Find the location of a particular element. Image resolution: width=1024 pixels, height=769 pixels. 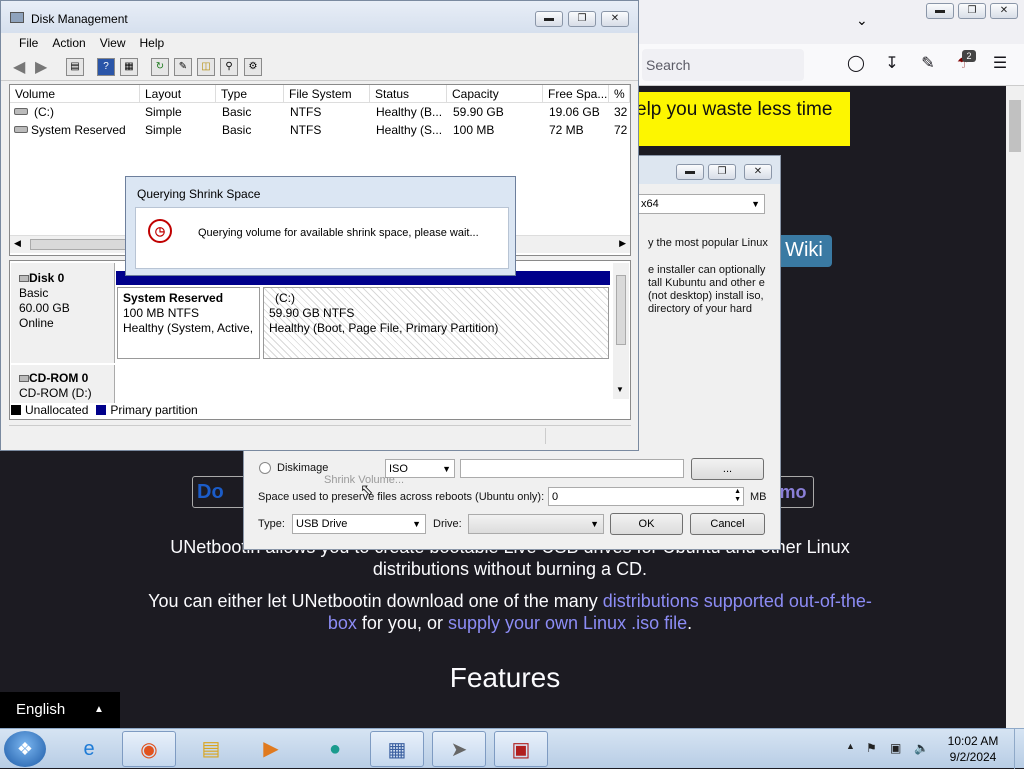

disk0-label: Disk 0 Basic 60.00 GB Online is located at coordinates (63, 313).